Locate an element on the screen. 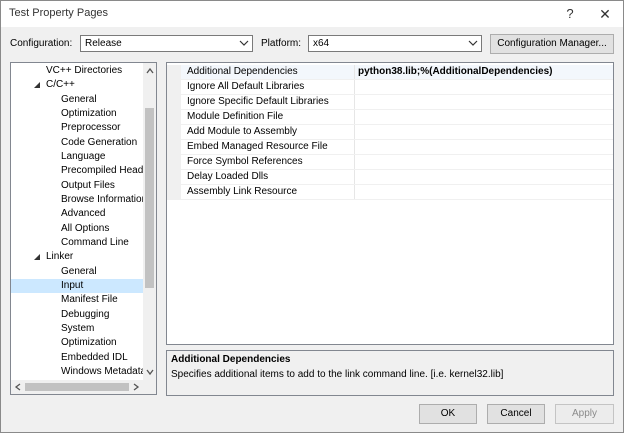  configuration-select: Release is located at coordinates (166, 43).